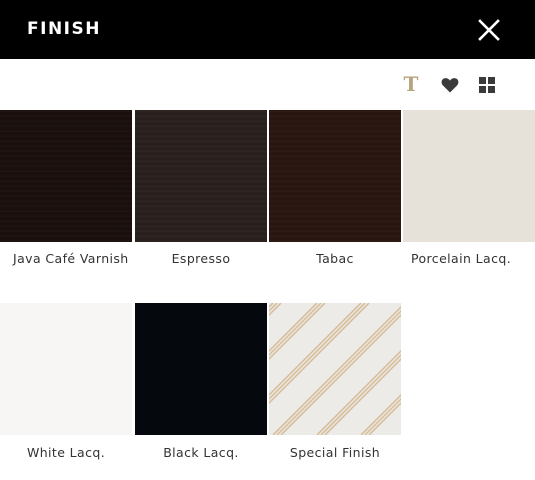  What do you see at coordinates (267, 29) in the screenshot?
I see `header-bar: FINISH` at bounding box center [267, 29].